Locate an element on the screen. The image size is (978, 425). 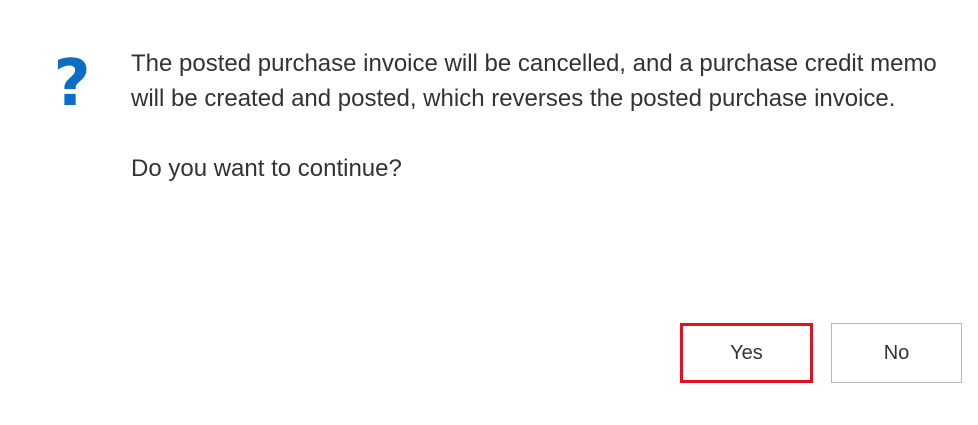
yes-button: Yes is located at coordinates (746, 353).